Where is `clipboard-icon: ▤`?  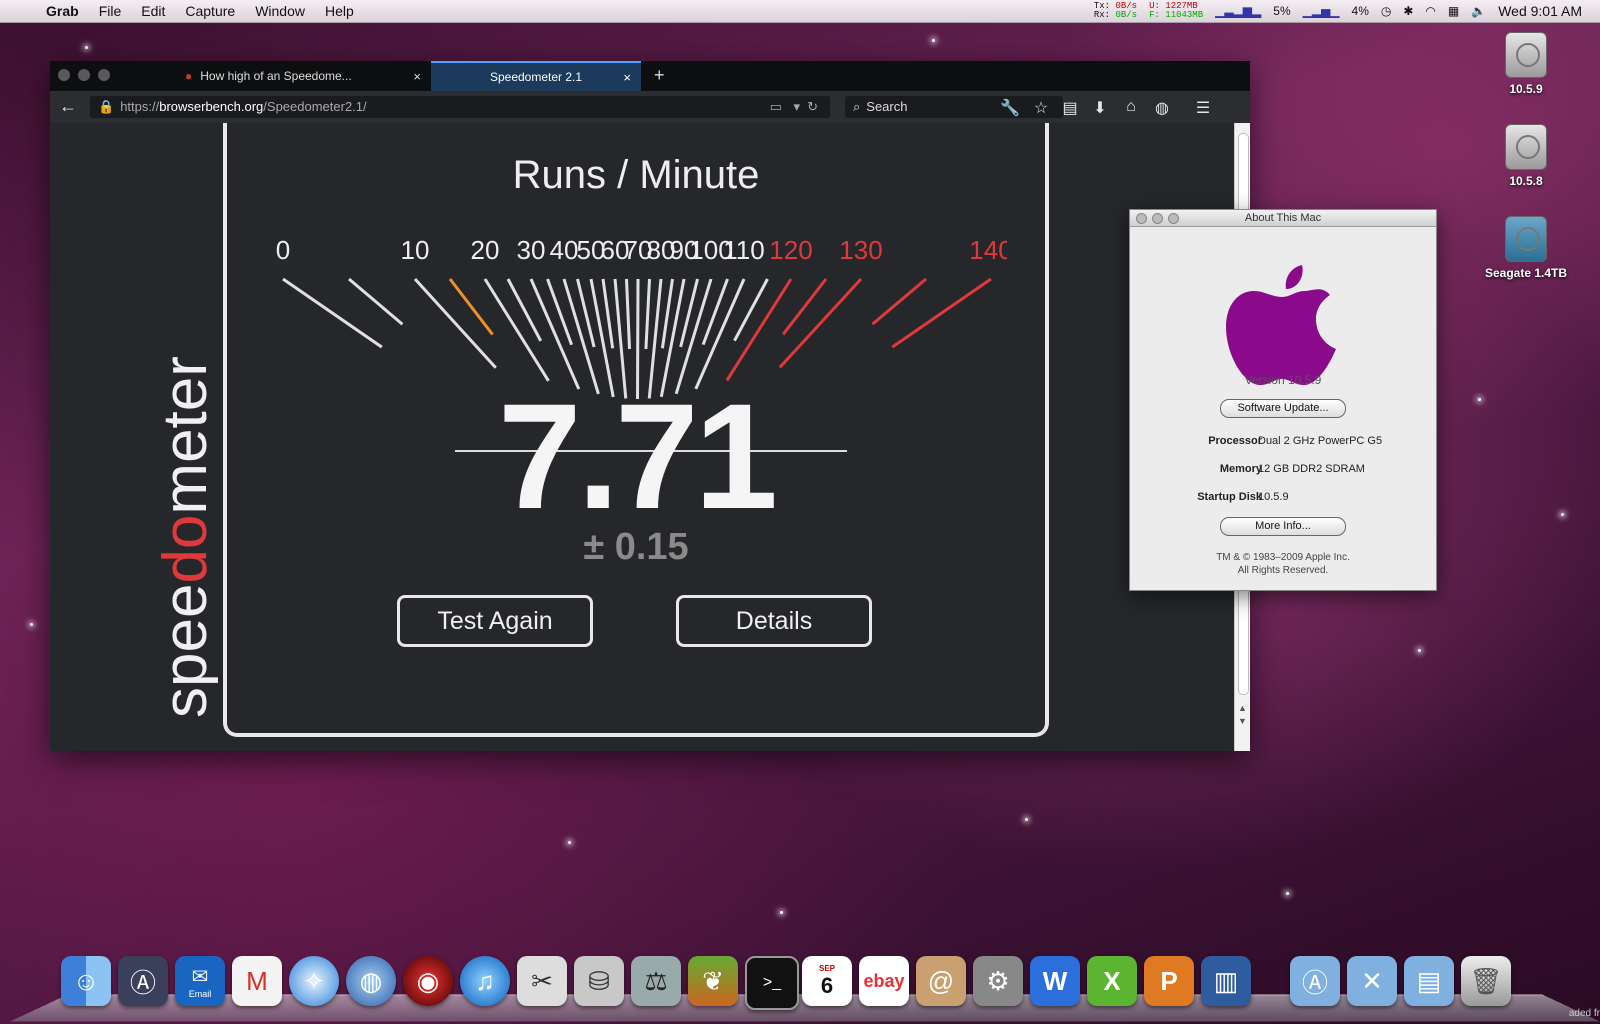
clipboard-icon: ▤ is located at coordinates (1070, 108).